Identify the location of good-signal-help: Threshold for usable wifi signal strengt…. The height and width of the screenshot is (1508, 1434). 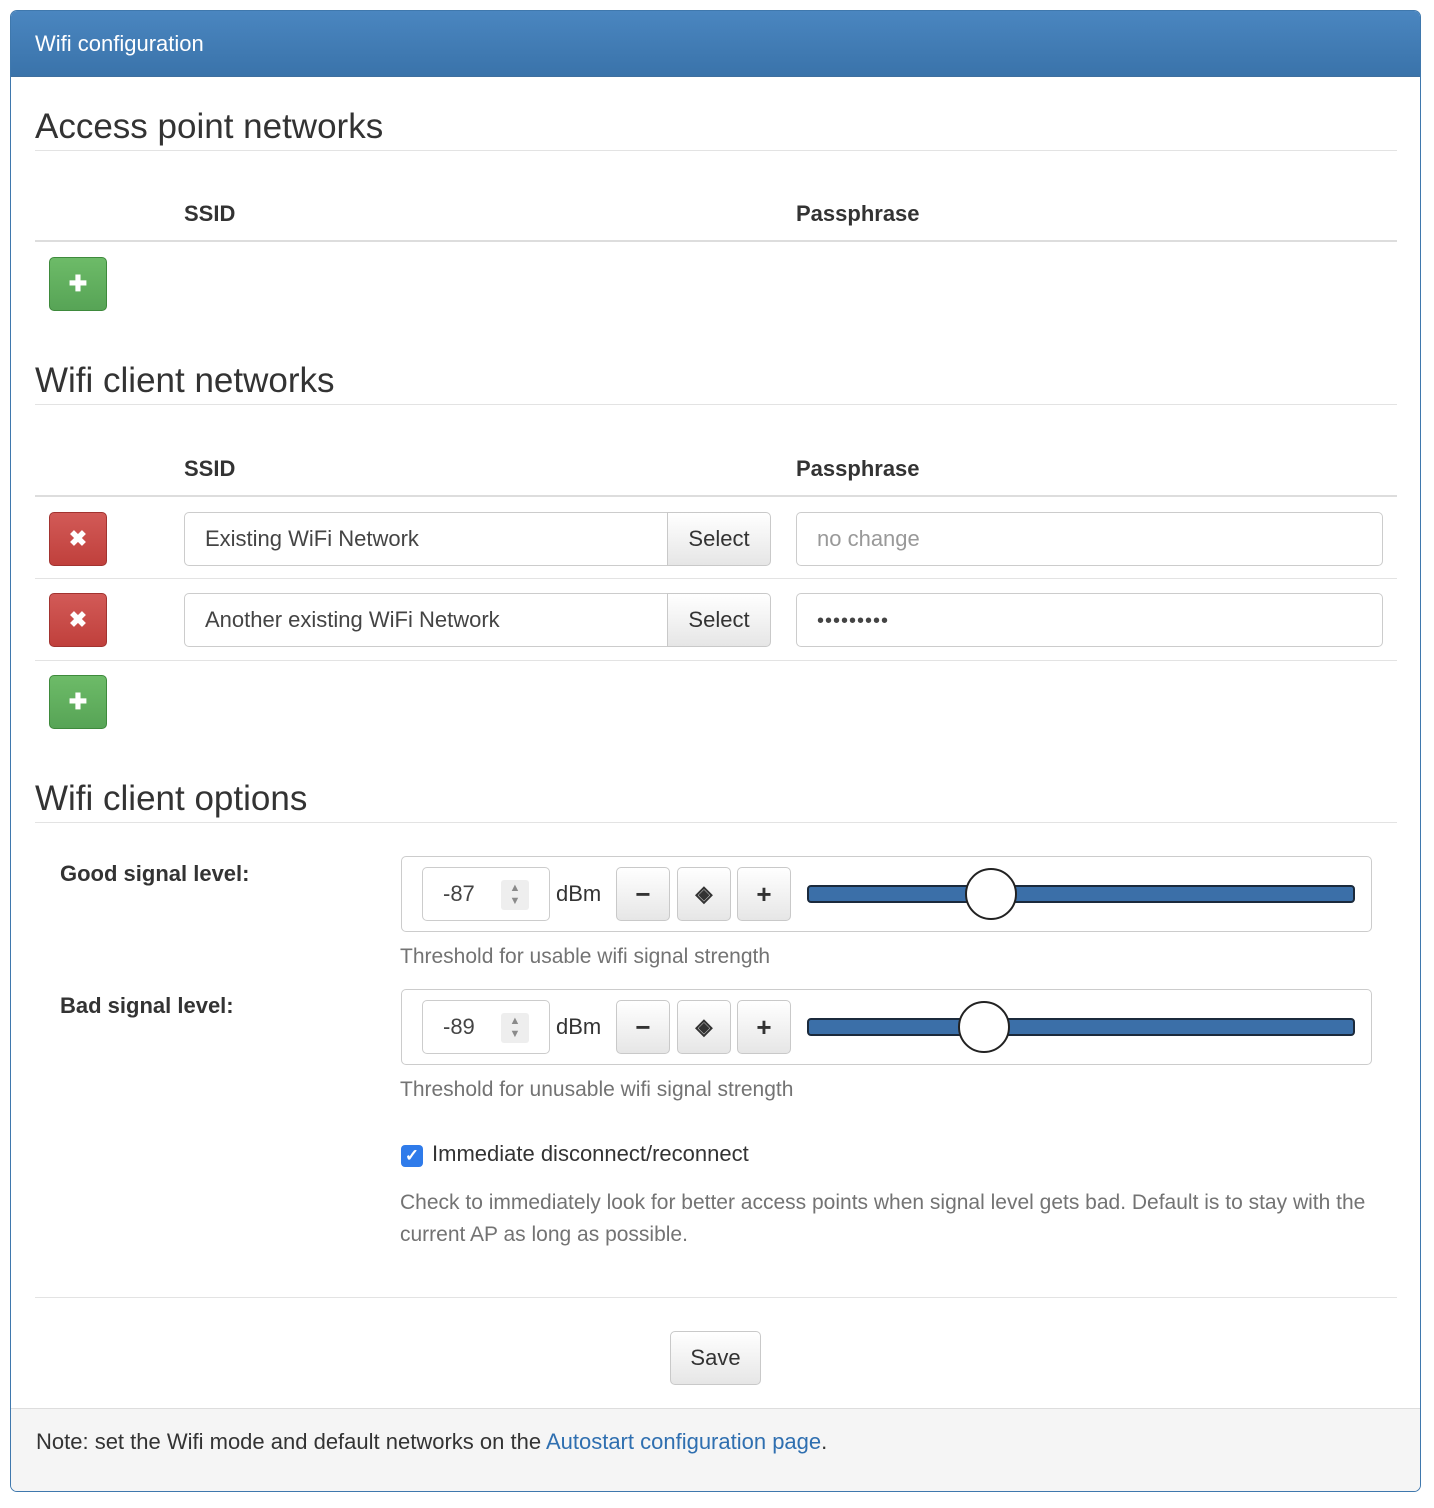
(585, 956).